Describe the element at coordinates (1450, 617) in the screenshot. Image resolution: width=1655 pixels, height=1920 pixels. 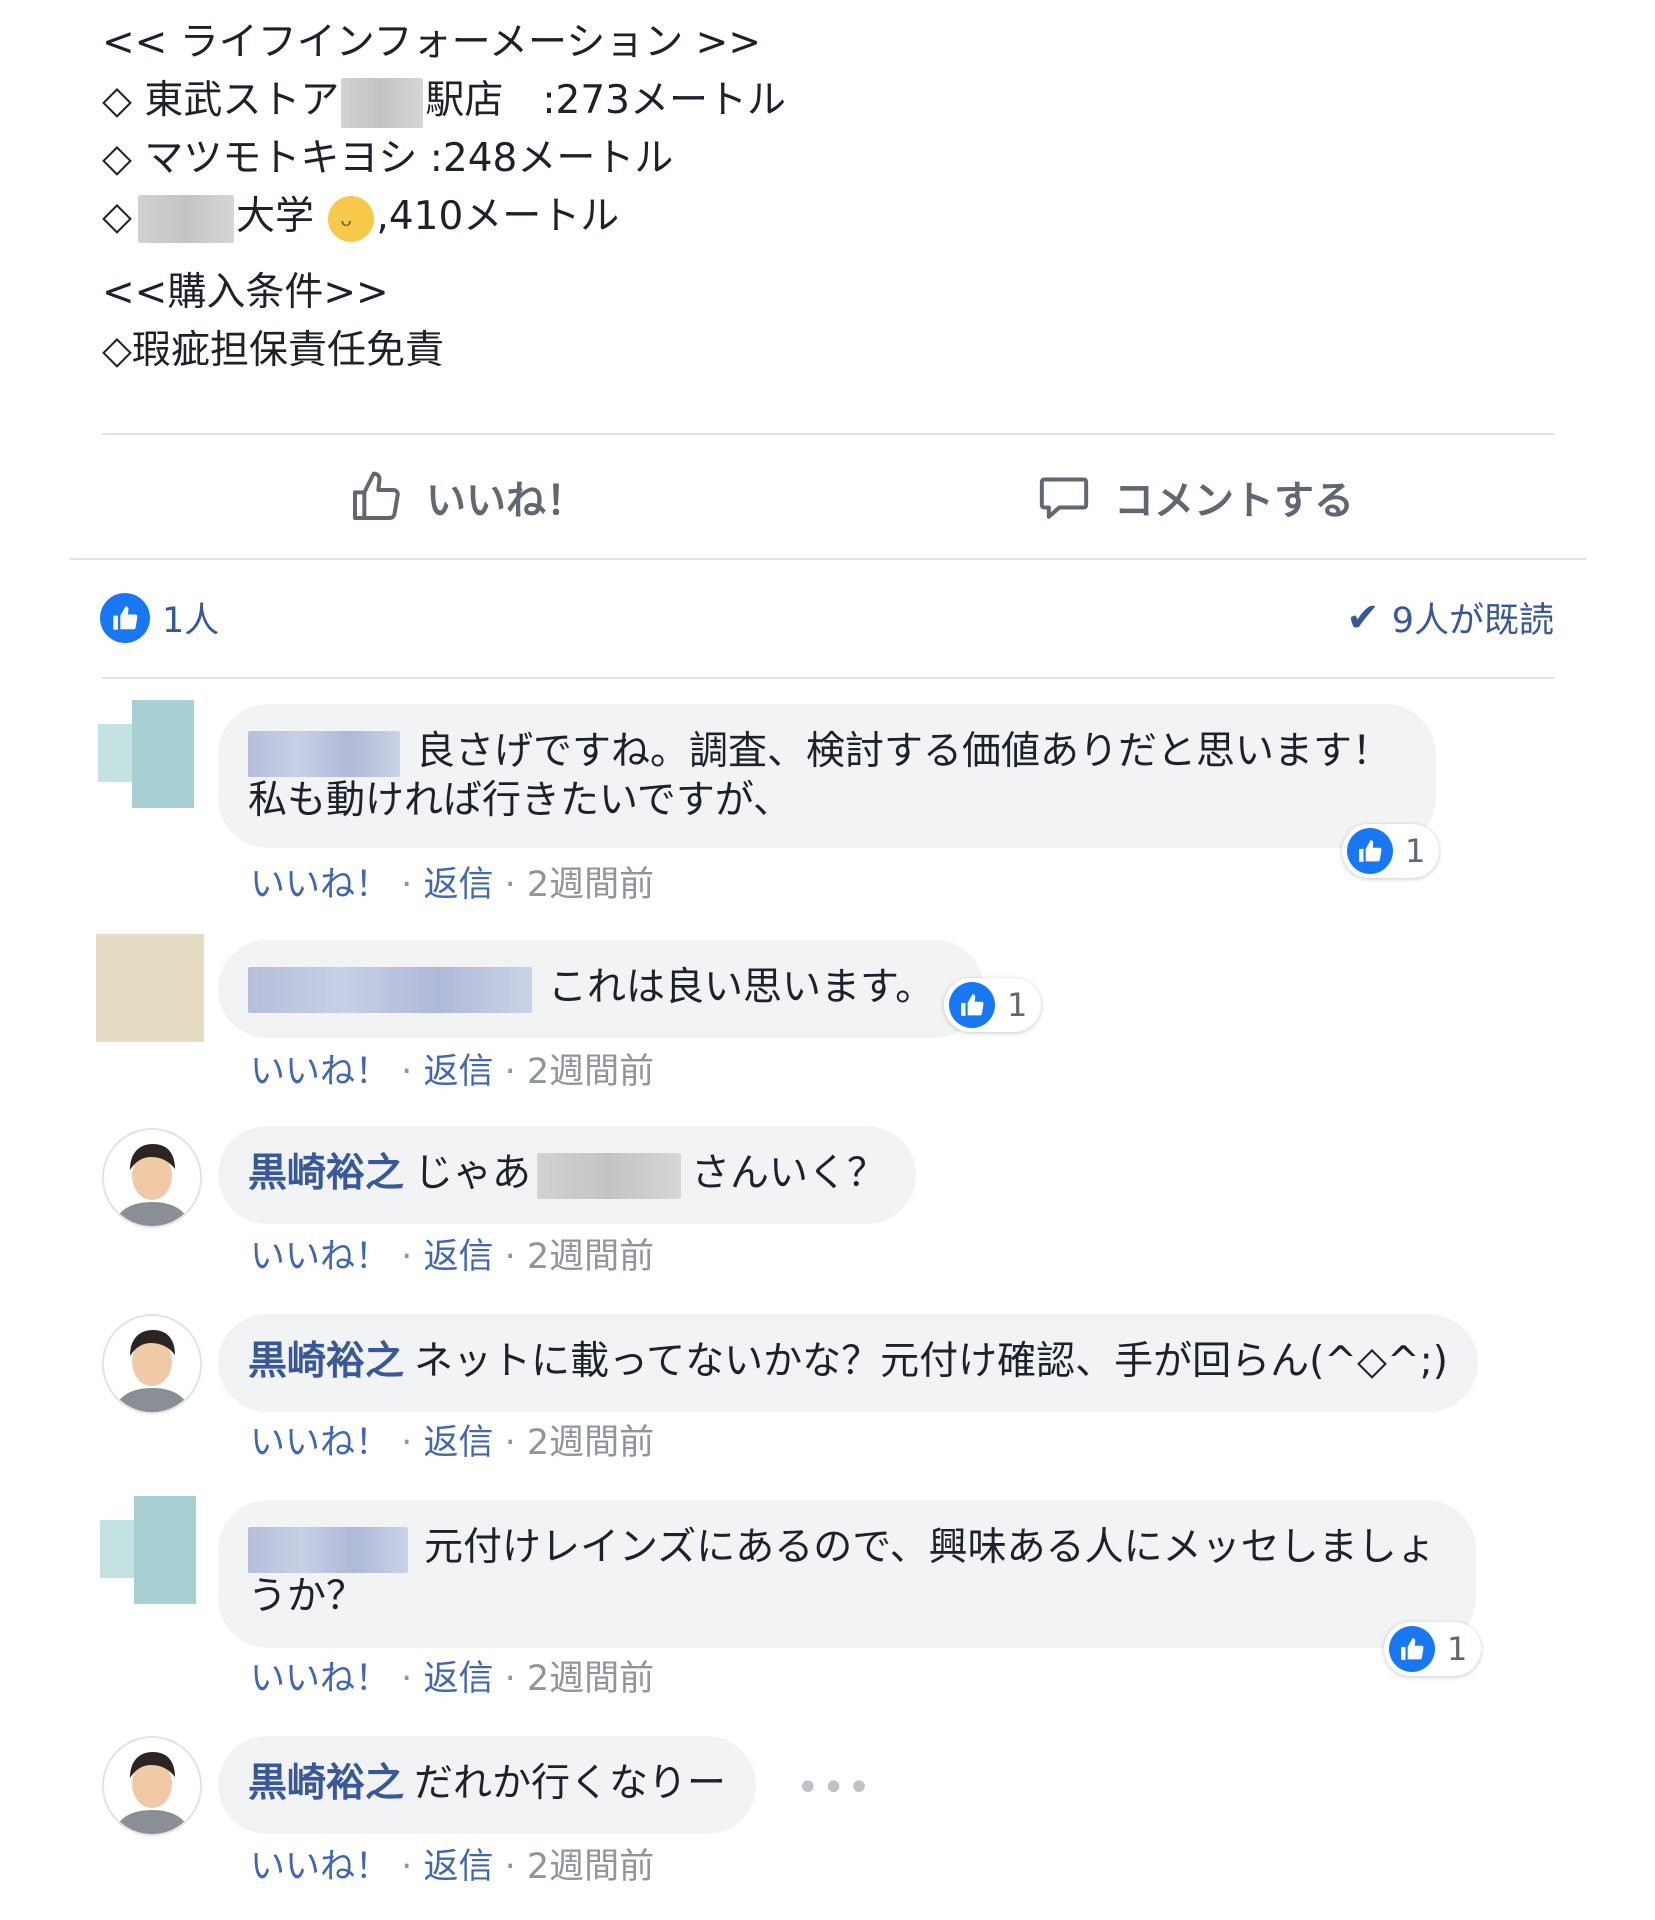
I see `seen-count: ✔ 9人が既読` at that location.